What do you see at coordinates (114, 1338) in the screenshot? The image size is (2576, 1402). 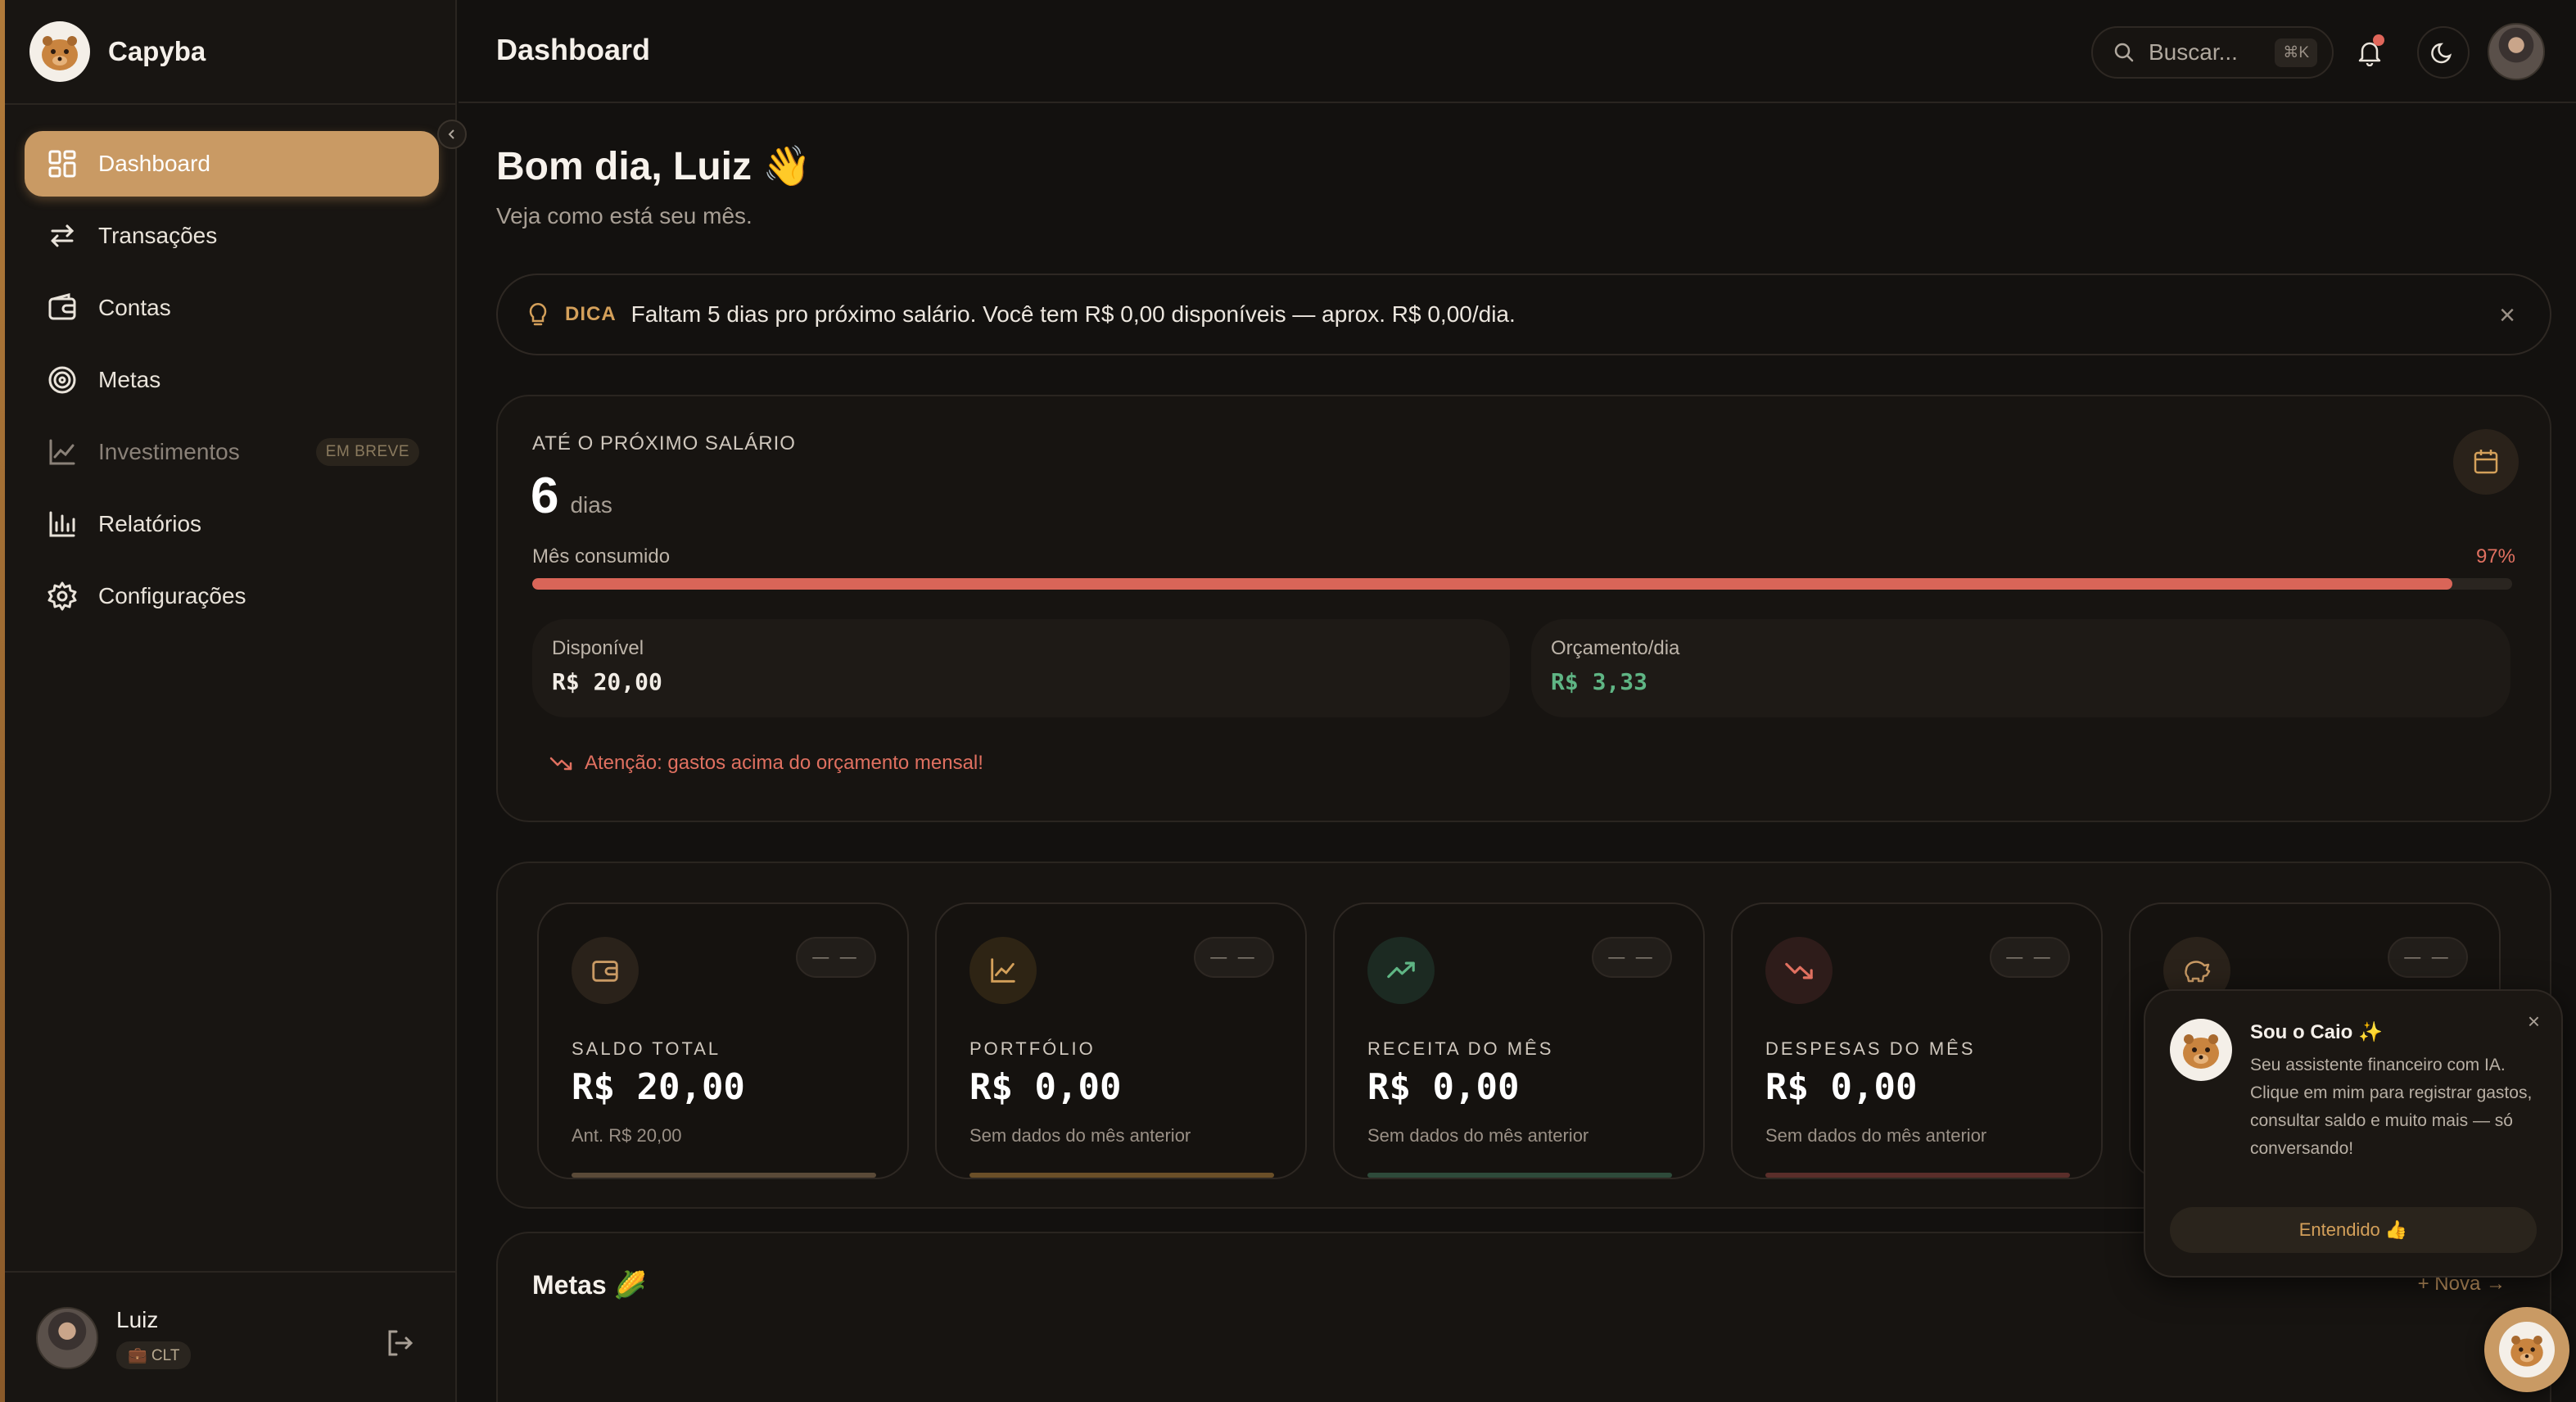 I see `user-profile: Luiz 💼 CLT` at bounding box center [114, 1338].